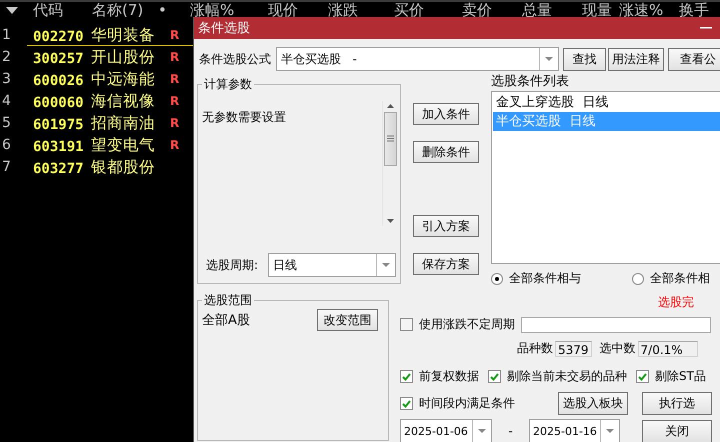  Describe the element at coordinates (12, 10) in the screenshot. I see `sort-caret-icon` at that location.